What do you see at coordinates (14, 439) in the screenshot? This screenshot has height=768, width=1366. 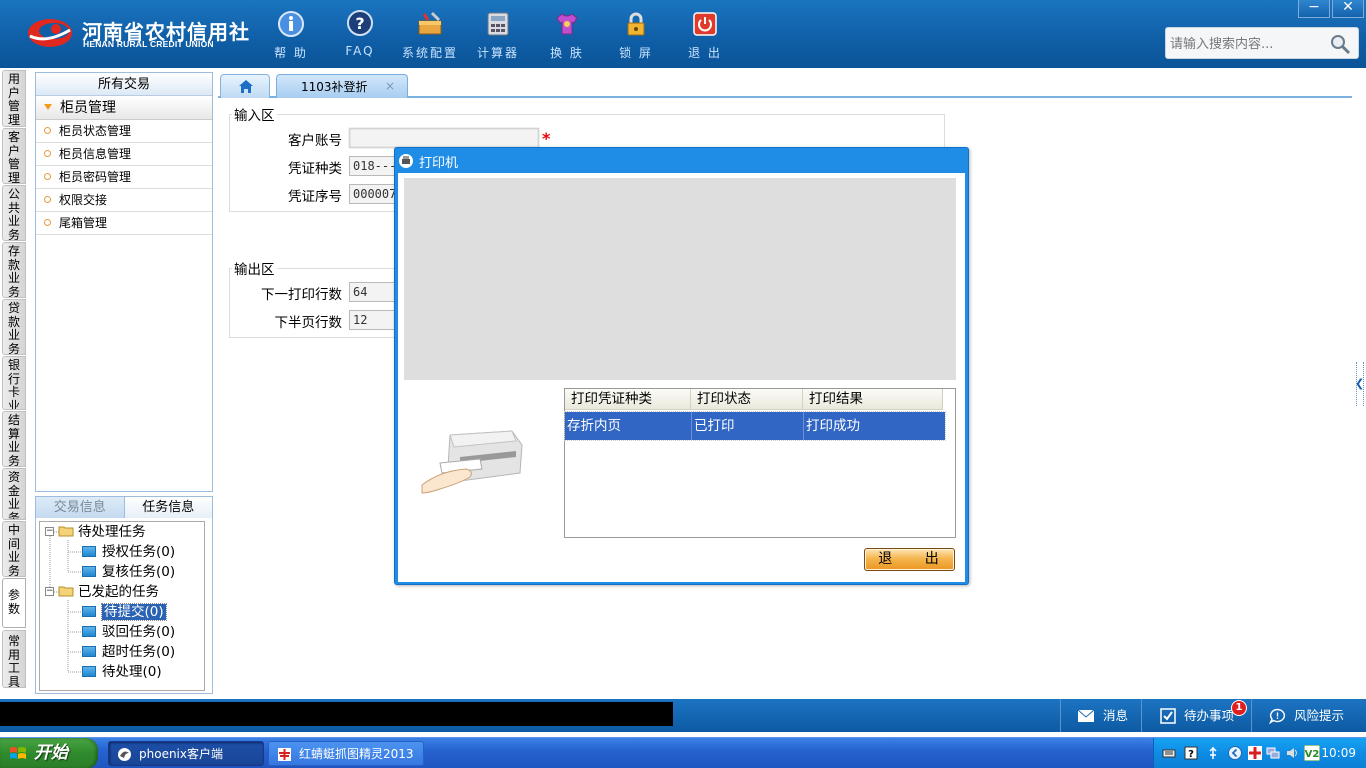 I see `category-settlement-business: 结算业务` at bounding box center [14, 439].